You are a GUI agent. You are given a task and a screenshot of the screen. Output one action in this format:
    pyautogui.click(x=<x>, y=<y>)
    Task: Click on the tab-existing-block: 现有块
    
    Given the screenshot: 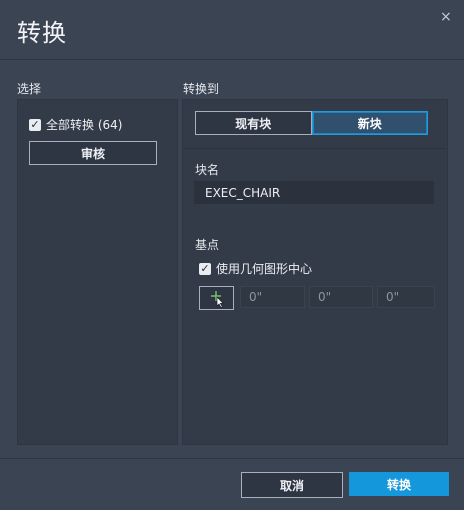 What is the action you would take?
    pyautogui.click(x=253, y=123)
    